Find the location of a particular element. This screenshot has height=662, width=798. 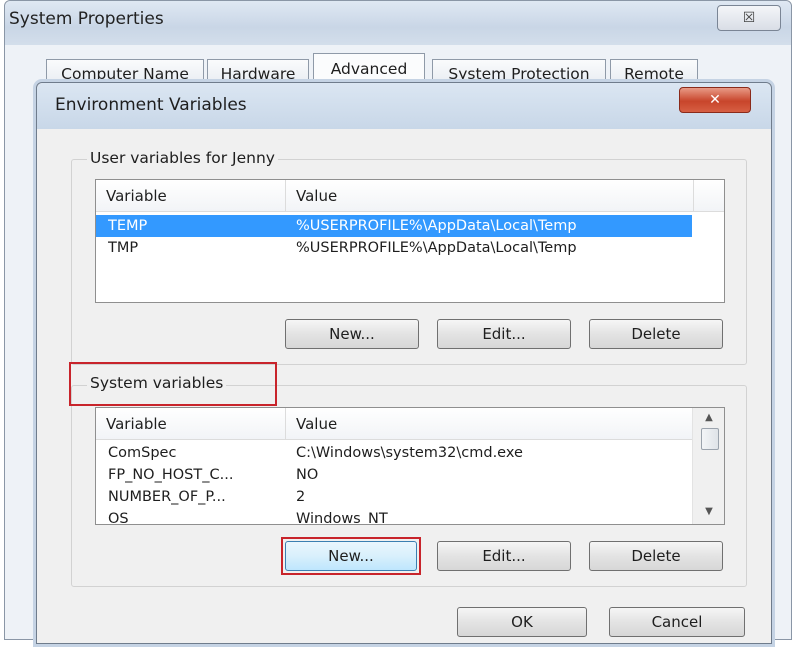

close-icon: ✕ is located at coordinates (715, 100).